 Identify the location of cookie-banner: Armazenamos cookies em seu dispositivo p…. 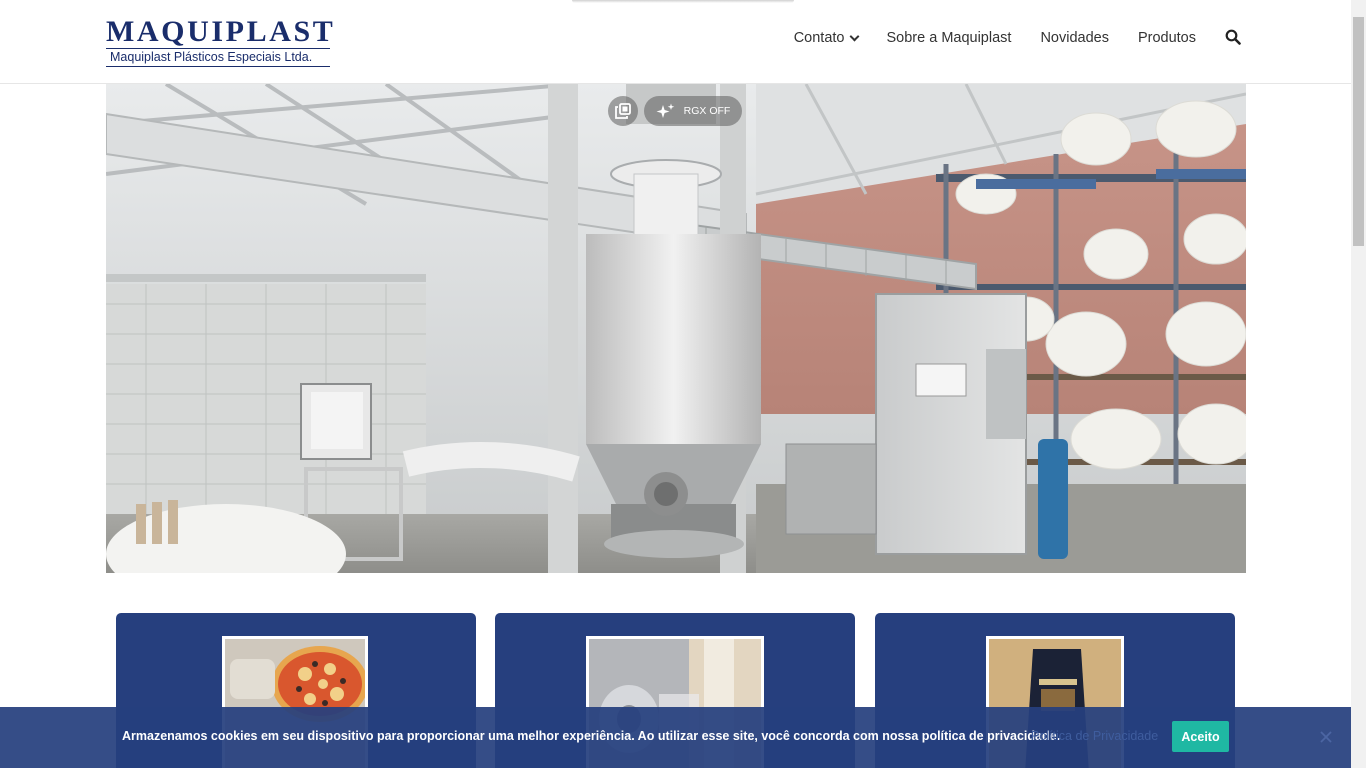
(675, 737).